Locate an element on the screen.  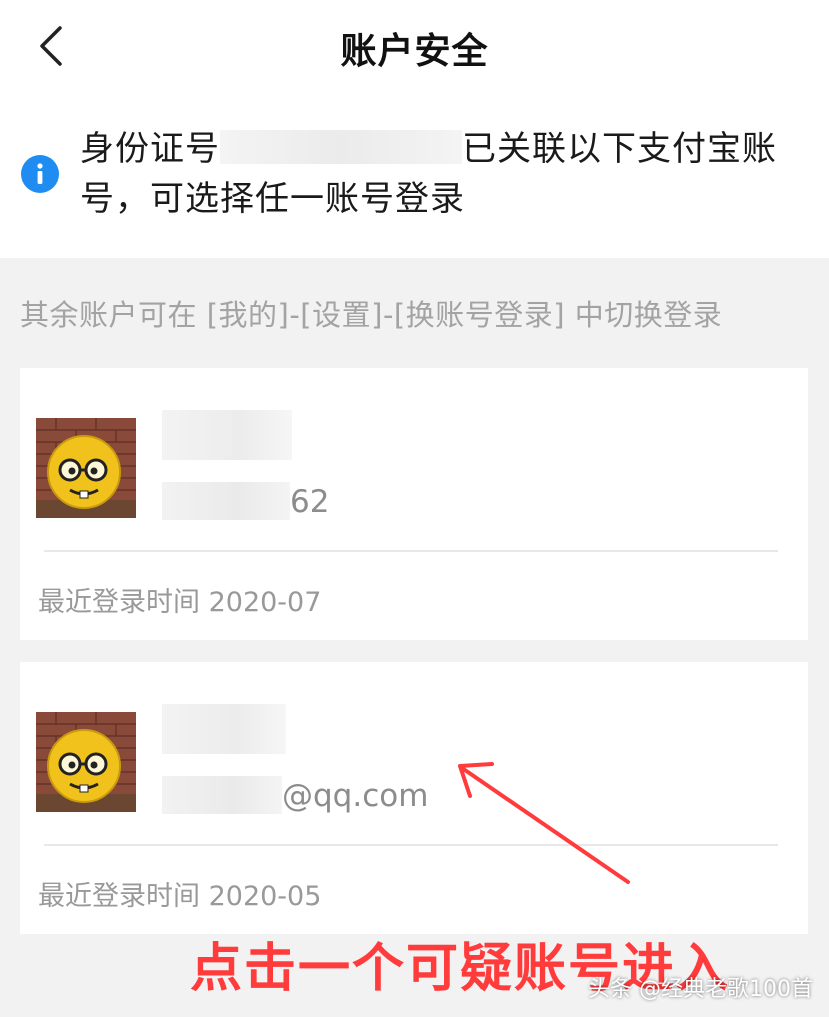
info-icon is located at coordinates (40, 174).